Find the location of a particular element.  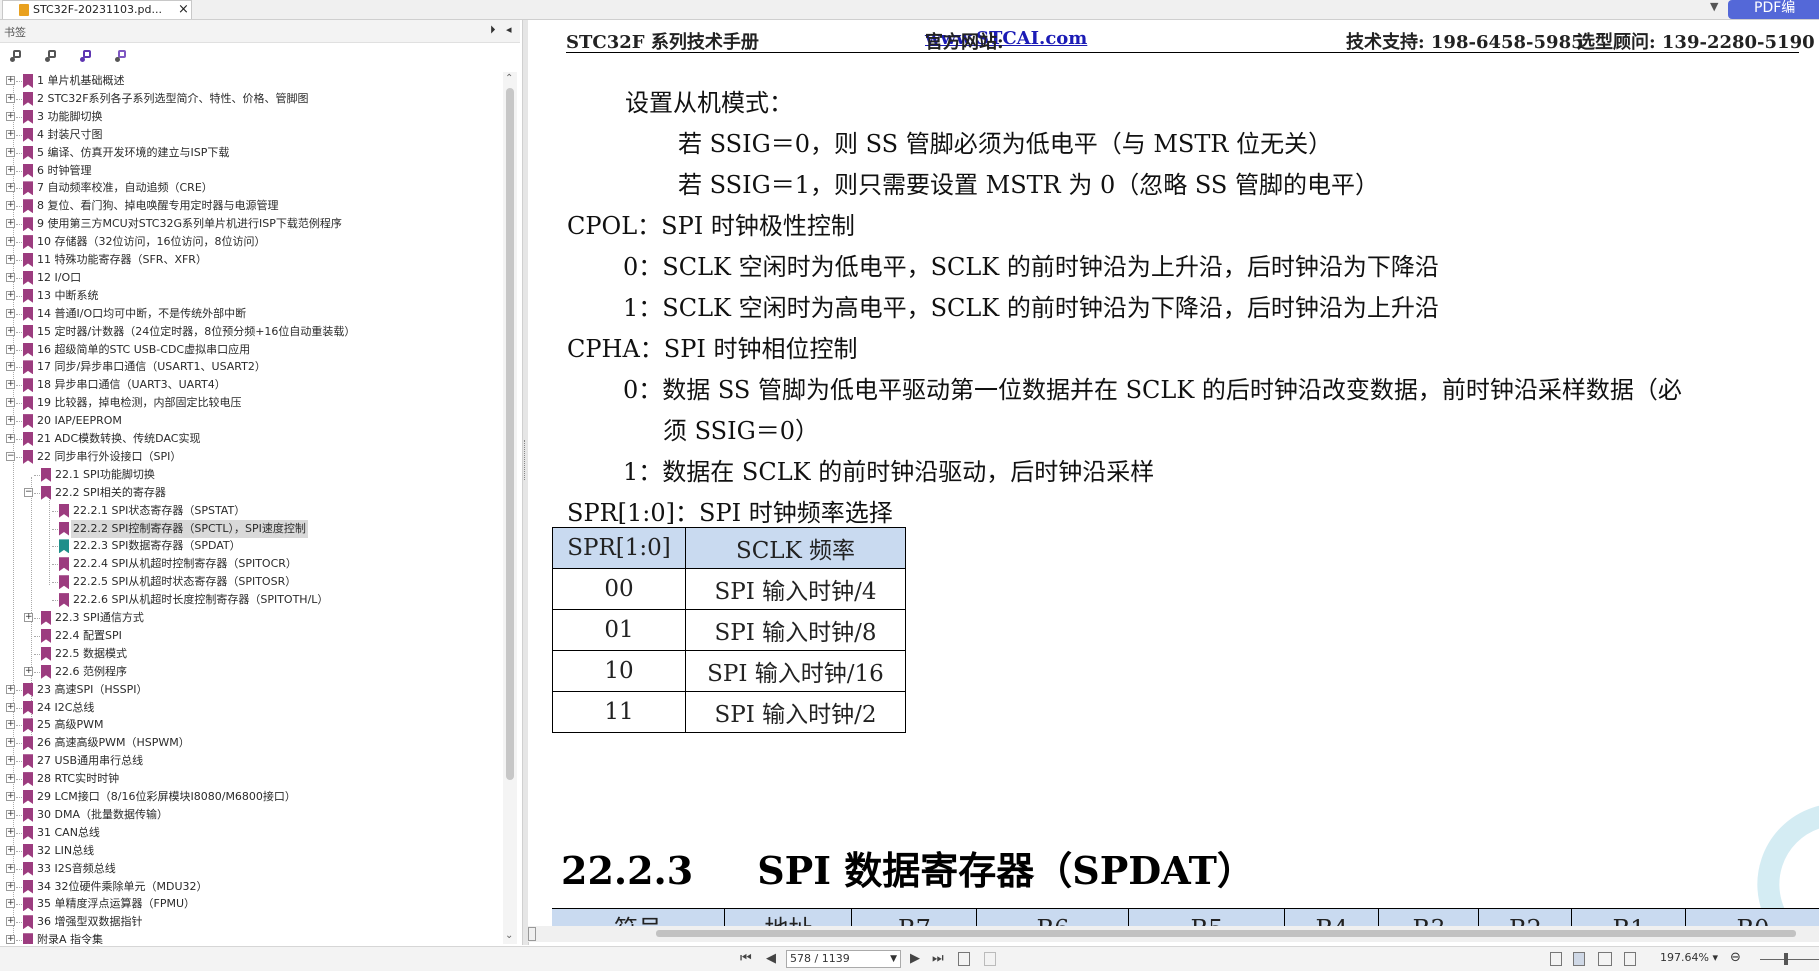

page-dropdown-icon: ▼ is located at coordinates (893, 959).